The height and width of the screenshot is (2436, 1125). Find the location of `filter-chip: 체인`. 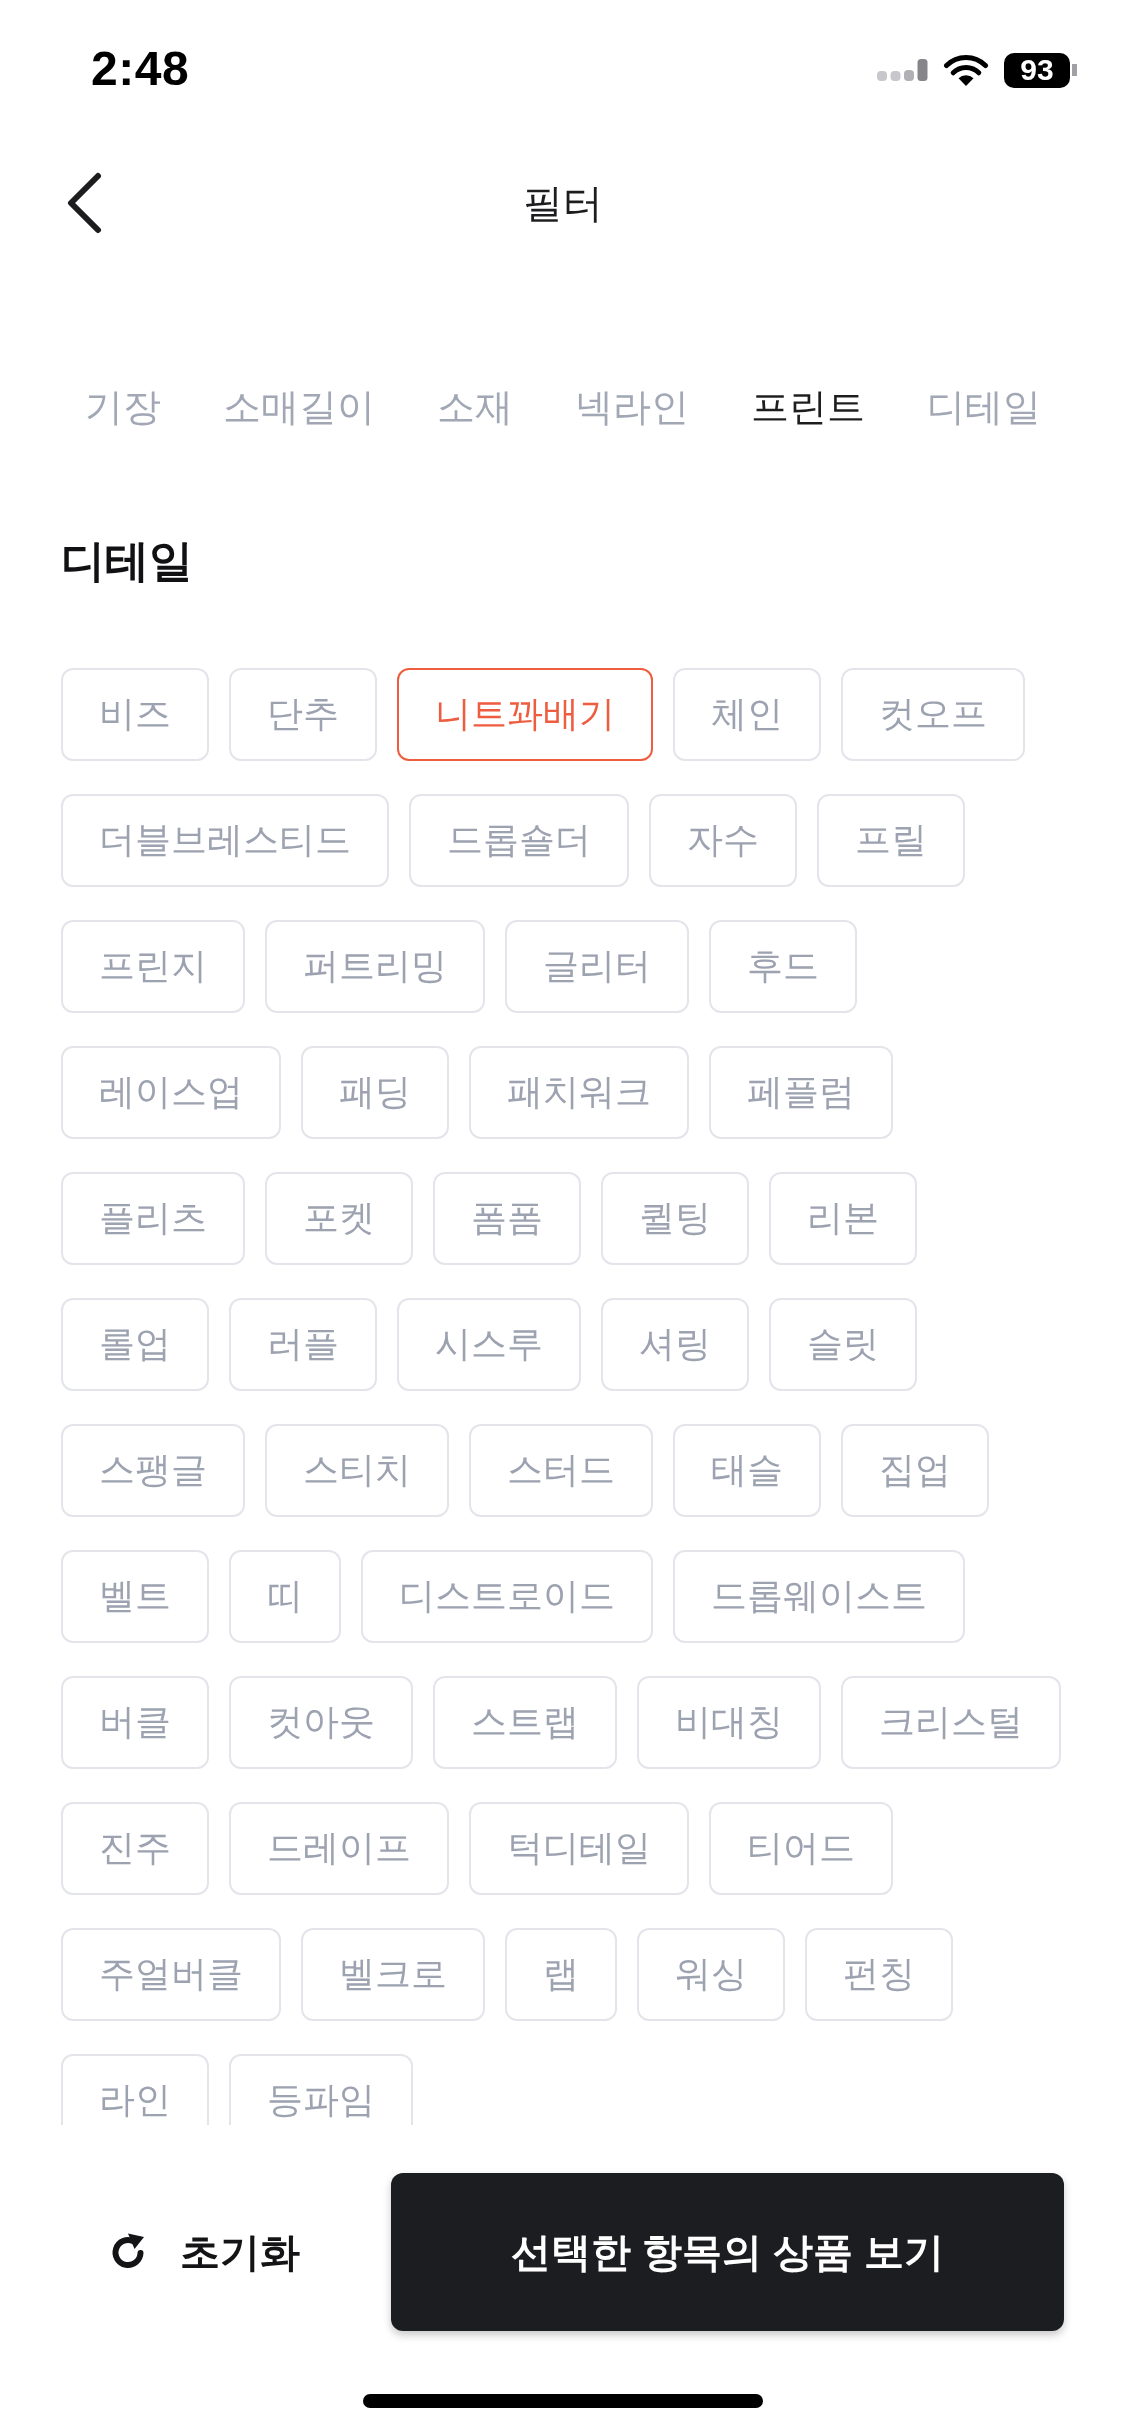

filter-chip: 체인 is located at coordinates (747, 714).